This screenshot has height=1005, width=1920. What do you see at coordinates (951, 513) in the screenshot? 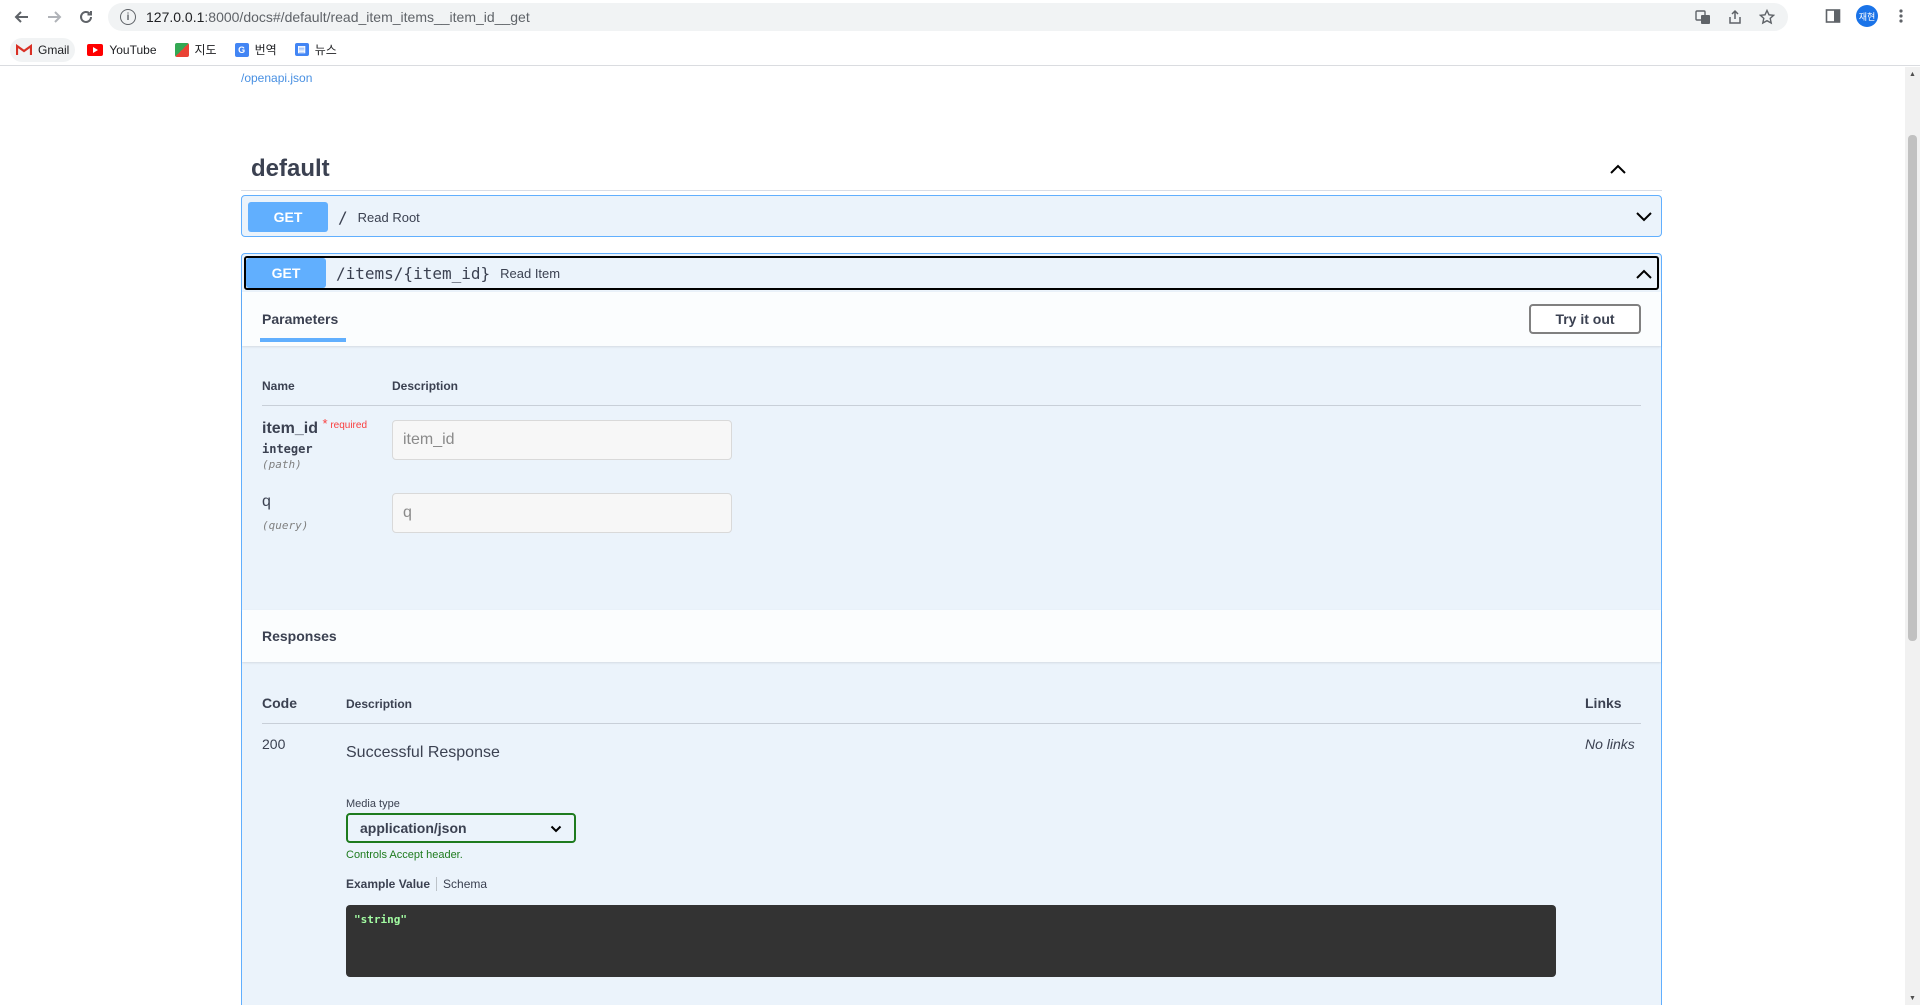
I see `param-row-q: q (query)` at bounding box center [951, 513].